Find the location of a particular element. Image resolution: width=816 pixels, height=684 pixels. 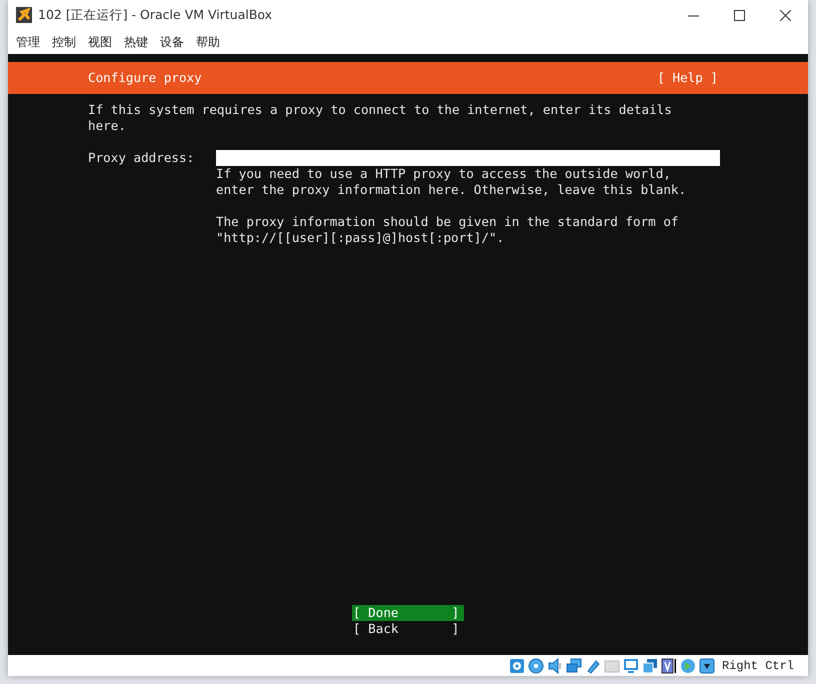

help-text: If you need to use a HTTP proxy to access the outside world, enter the proxy information here. Otherwise, leave this blank. is located at coordinates (452, 182).